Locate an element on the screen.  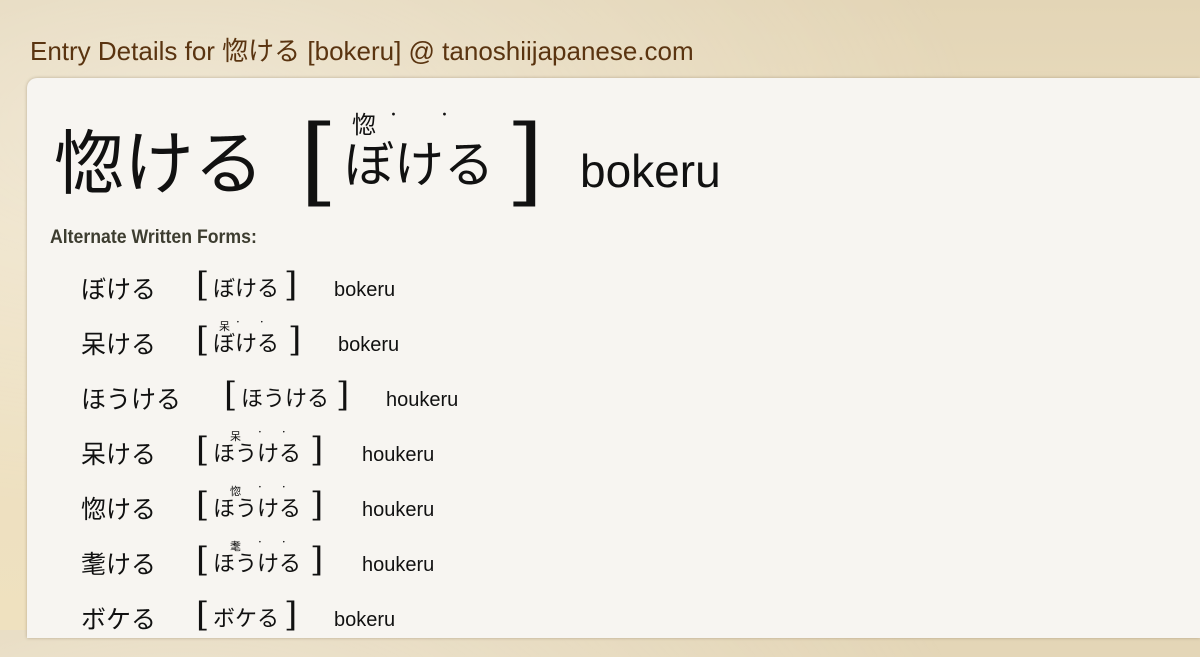
list-item: ぼける [ ぼける ] bokeru is located at coordinates (431, 296).